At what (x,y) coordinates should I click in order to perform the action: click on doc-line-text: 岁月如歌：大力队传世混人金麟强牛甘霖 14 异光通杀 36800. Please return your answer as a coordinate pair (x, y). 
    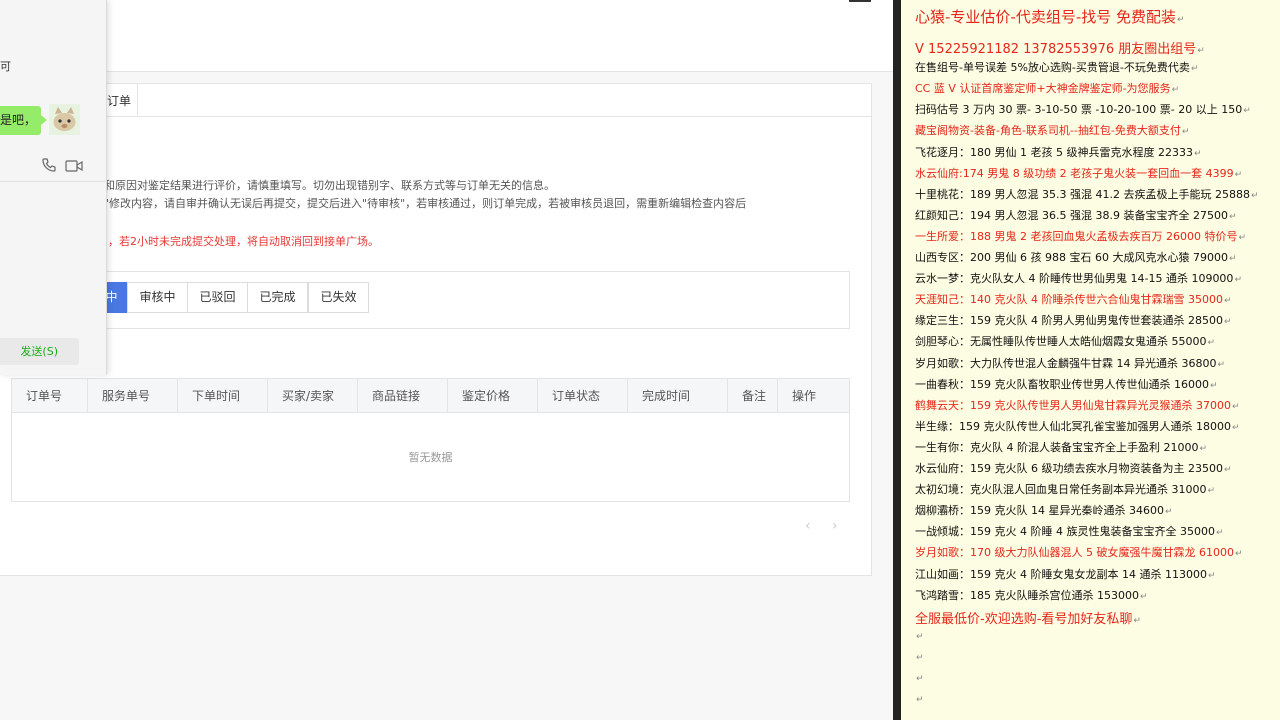
    Looking at the image, I should click on (1066, 363).